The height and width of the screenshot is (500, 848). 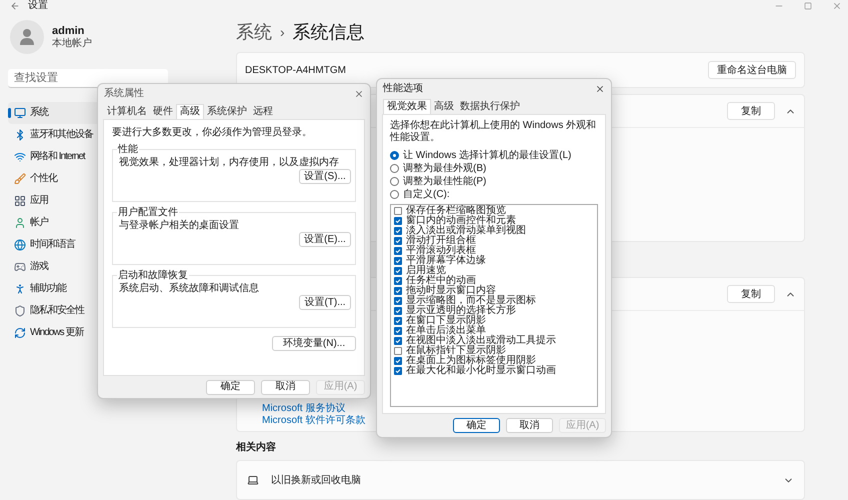 I want to click on panel-description: 选择你想在此计算机上使用的 Windows 外观和性能设置。, so click(x=494, y=132).